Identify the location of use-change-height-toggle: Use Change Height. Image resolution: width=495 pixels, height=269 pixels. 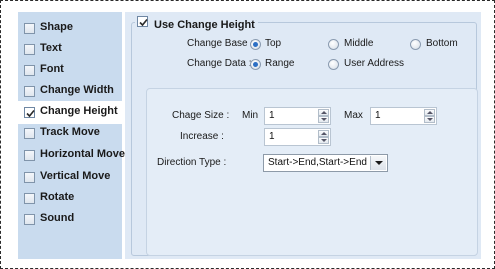
(196, 23).